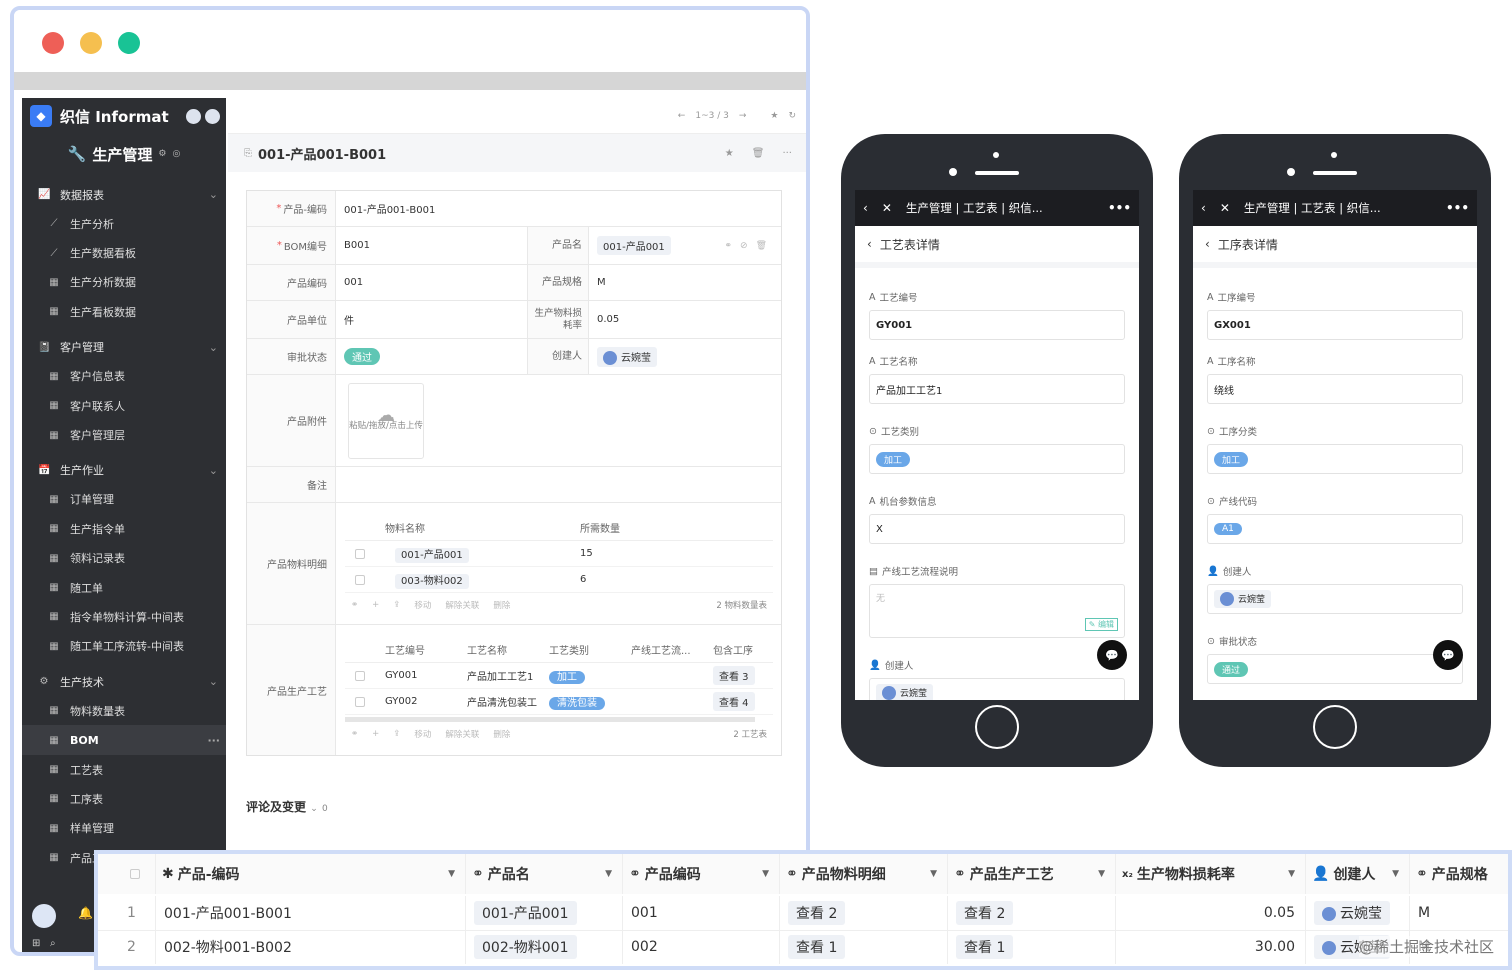  I want to click on process-count: 2 工艺表, so click(750, 734).